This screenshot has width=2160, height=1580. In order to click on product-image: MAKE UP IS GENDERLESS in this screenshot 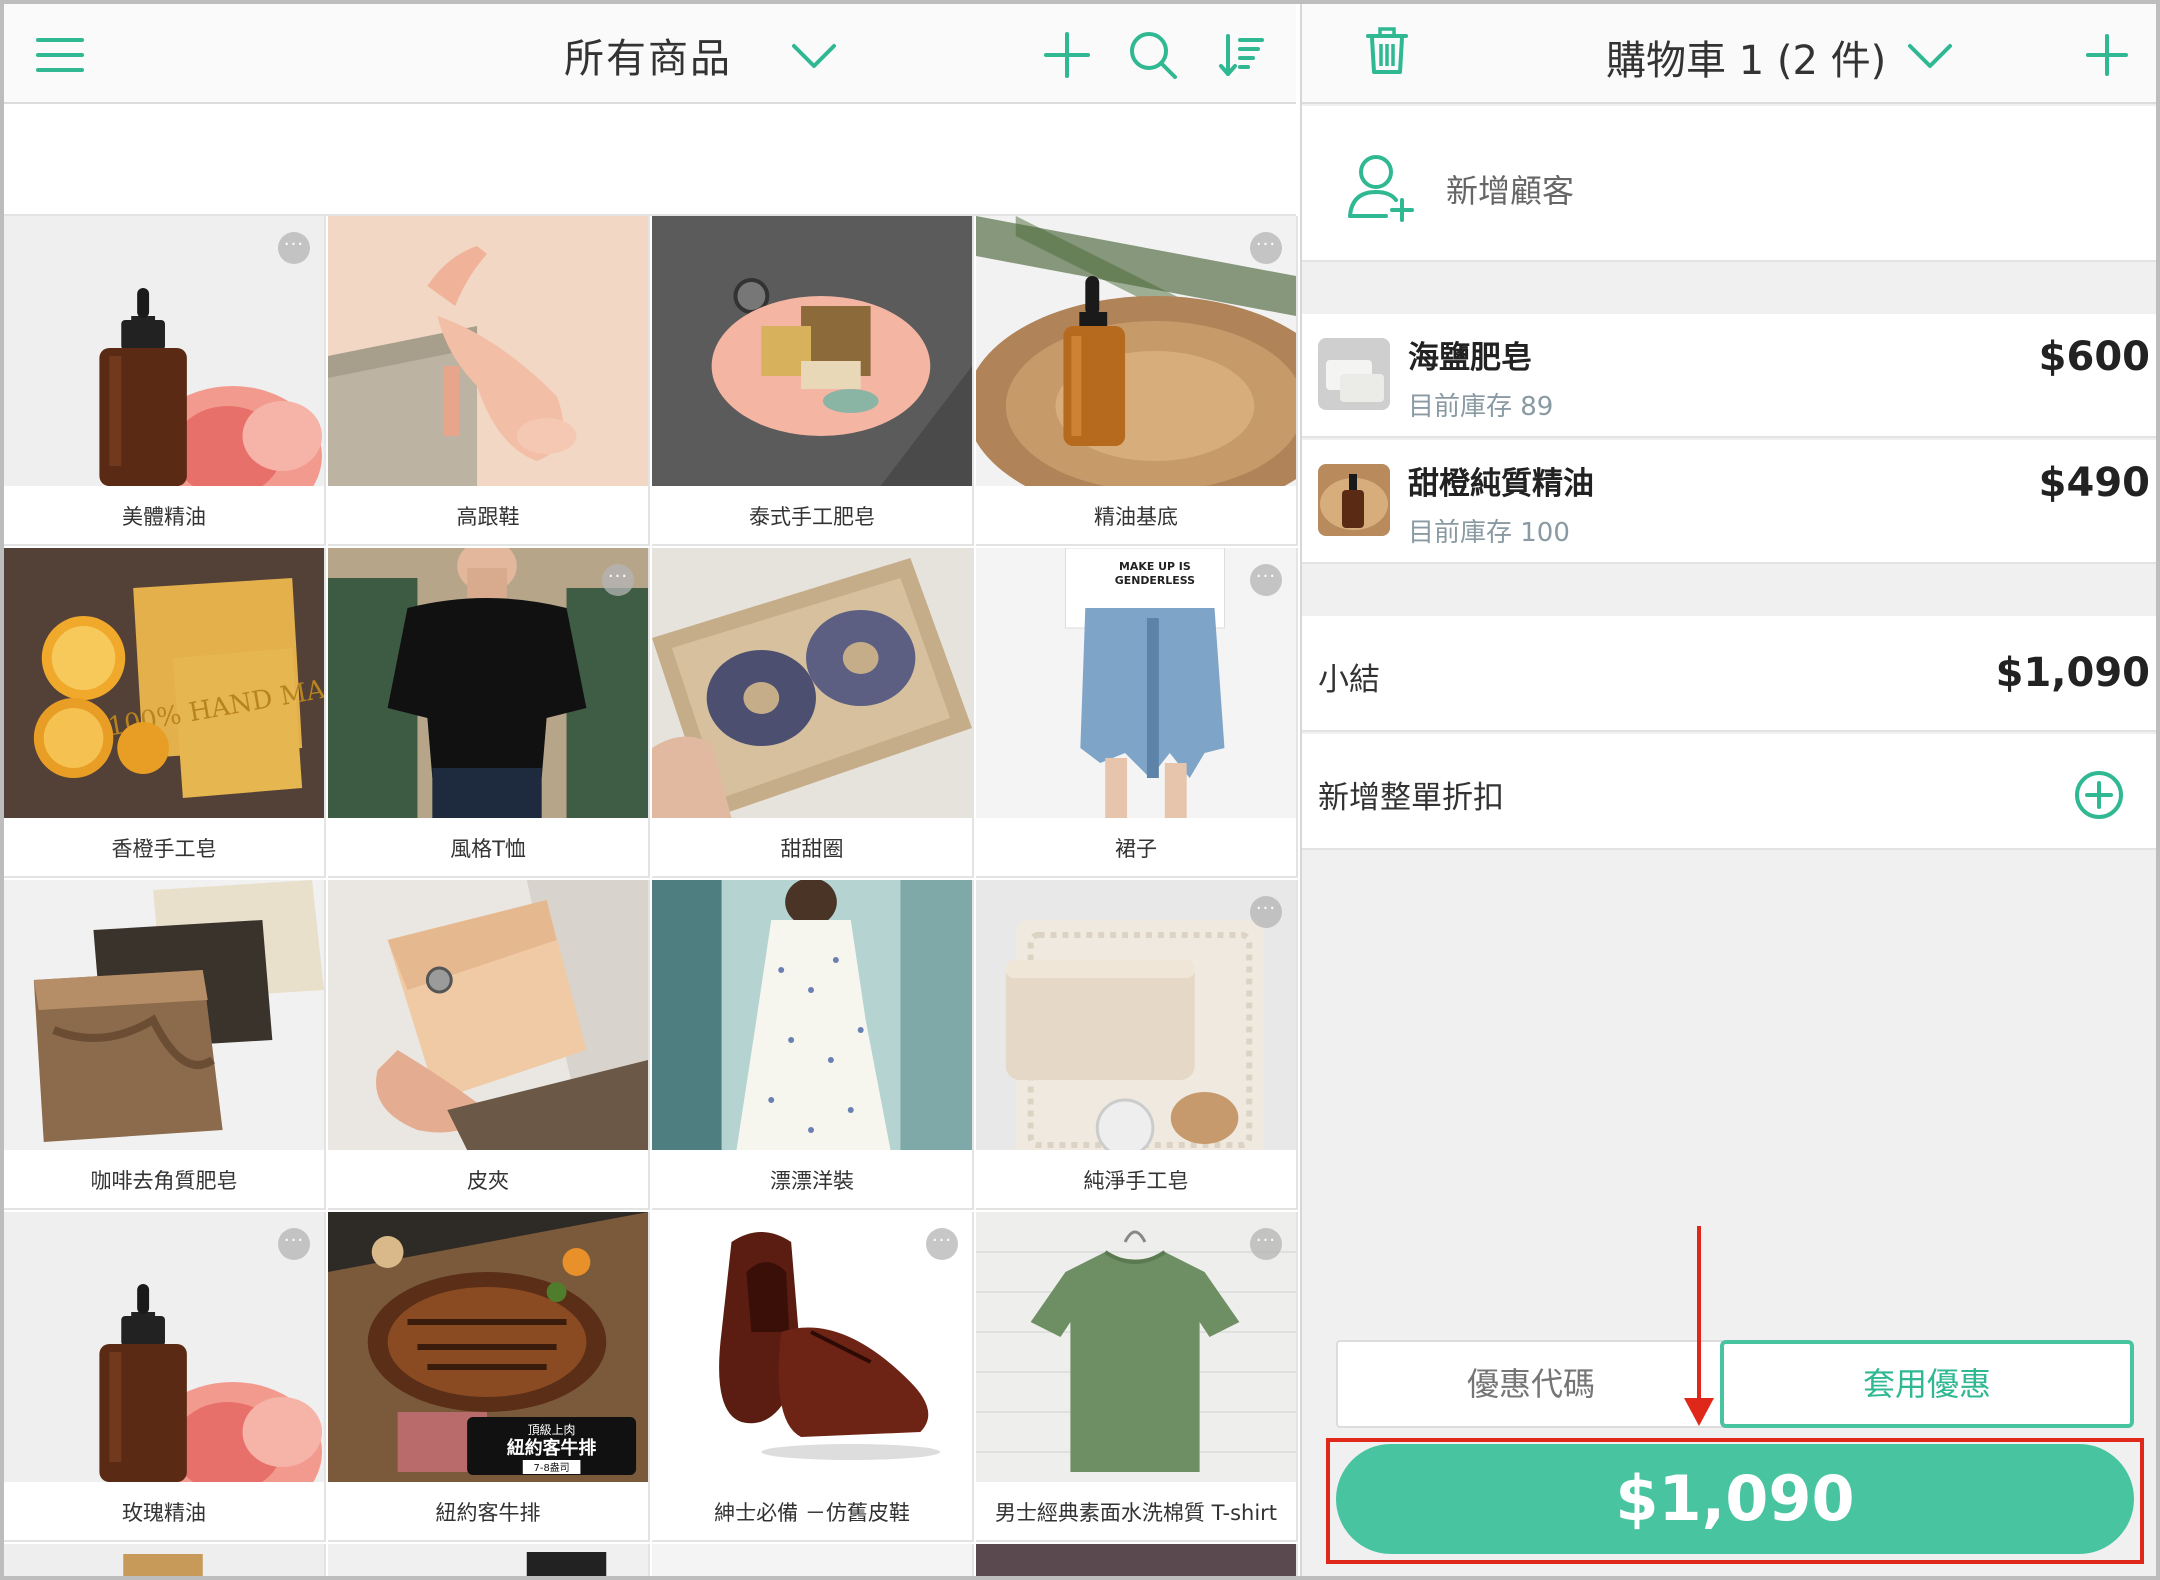, I will do `click(1136, 683)`.